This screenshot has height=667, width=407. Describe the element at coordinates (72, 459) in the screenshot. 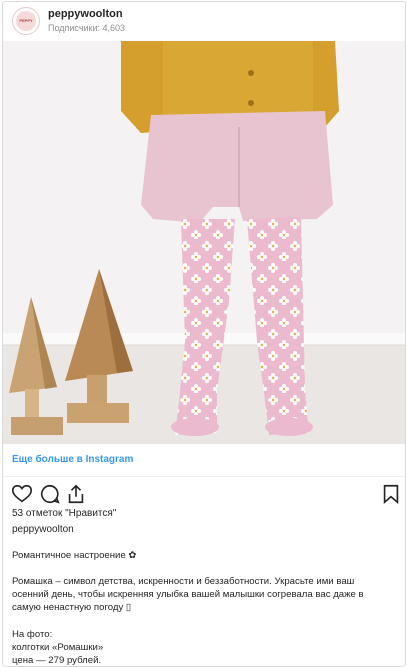

I see `view-more-on-instagram-link: Еще больше в Instagram` at that location.